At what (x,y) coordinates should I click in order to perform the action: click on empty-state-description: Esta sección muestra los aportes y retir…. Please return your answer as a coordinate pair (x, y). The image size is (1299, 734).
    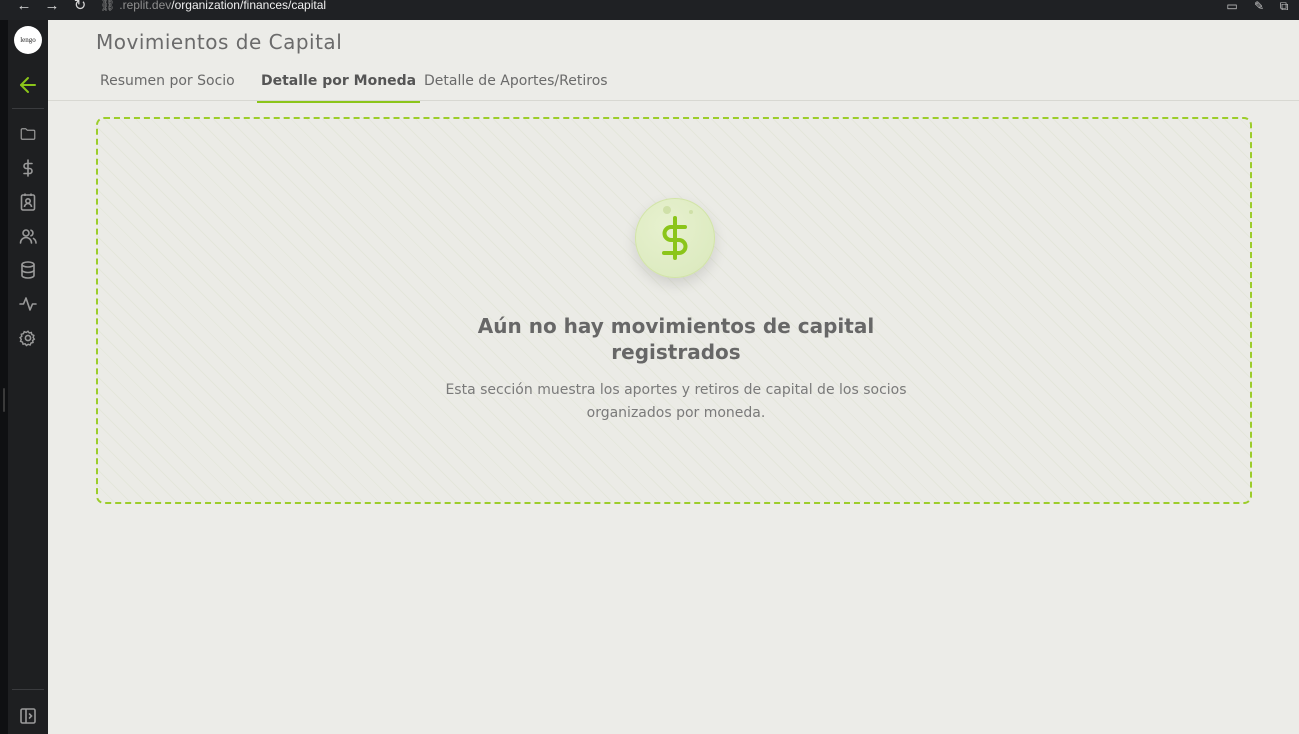
    Looking at the image, I should click on (676, 401).